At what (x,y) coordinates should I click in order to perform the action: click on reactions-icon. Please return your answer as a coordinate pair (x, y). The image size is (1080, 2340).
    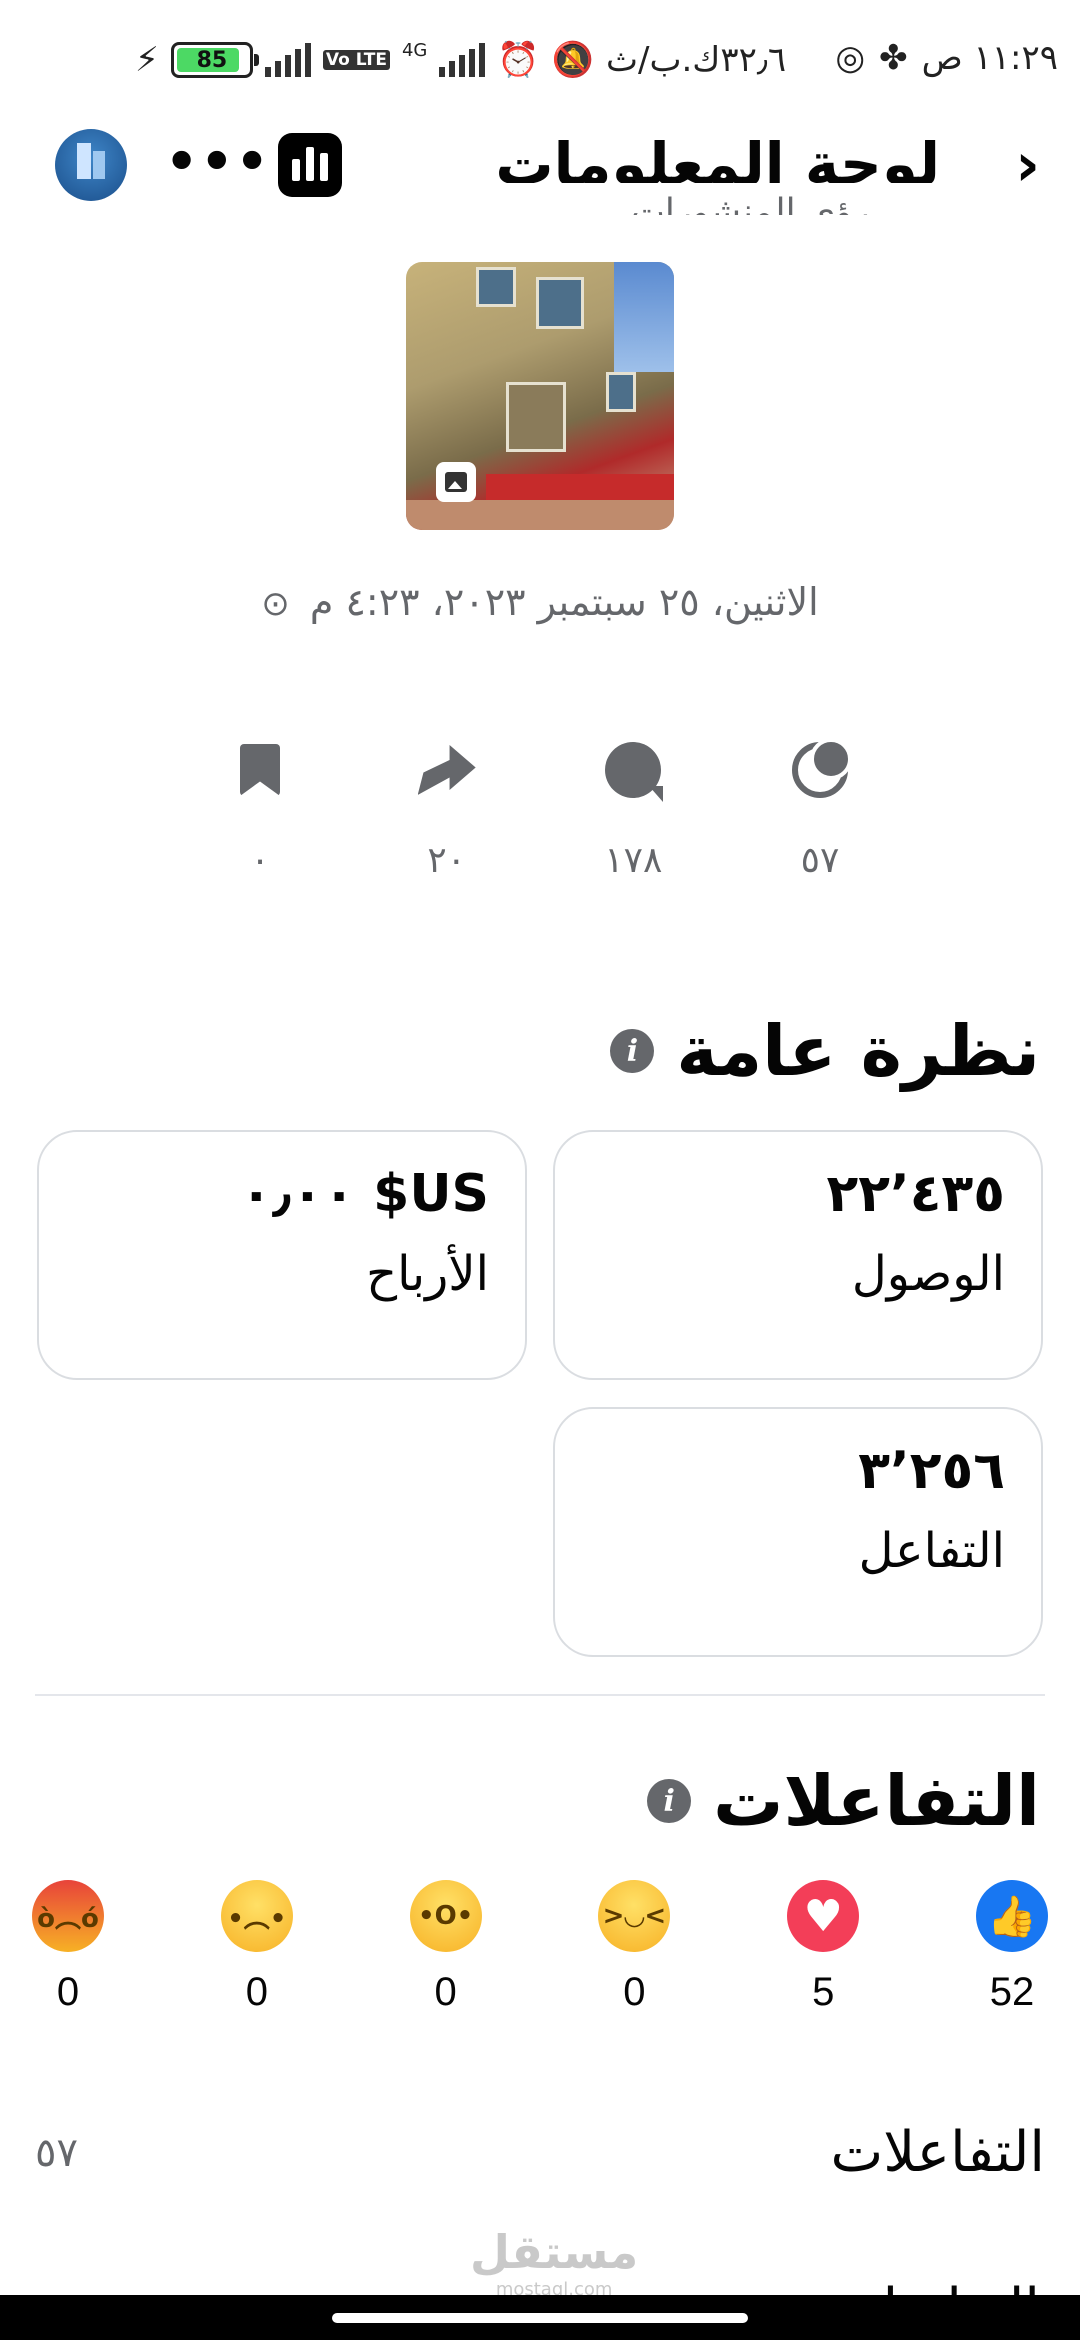
    Looking at the image, I should click on (821, 768).